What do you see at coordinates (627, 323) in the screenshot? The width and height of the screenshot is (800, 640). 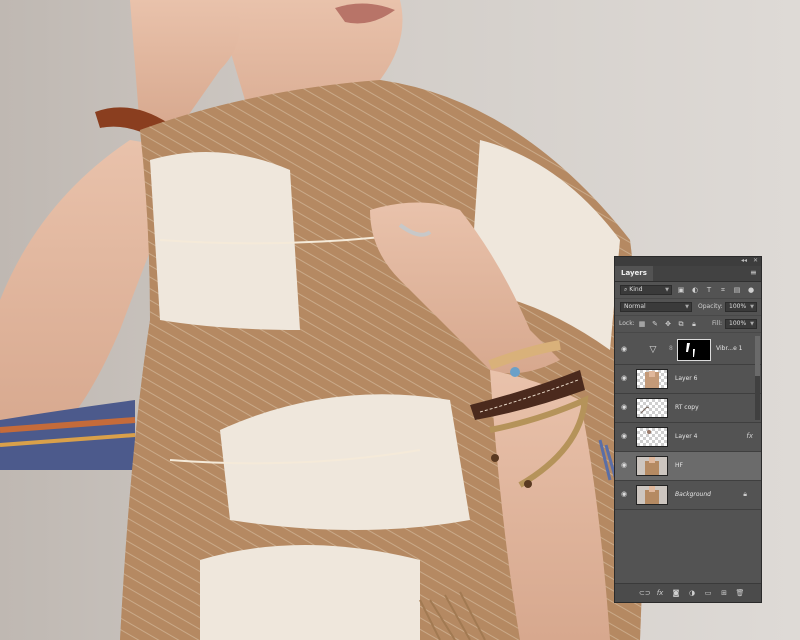 I see `lock-label: Lock:` at bounding box center [627, 323].